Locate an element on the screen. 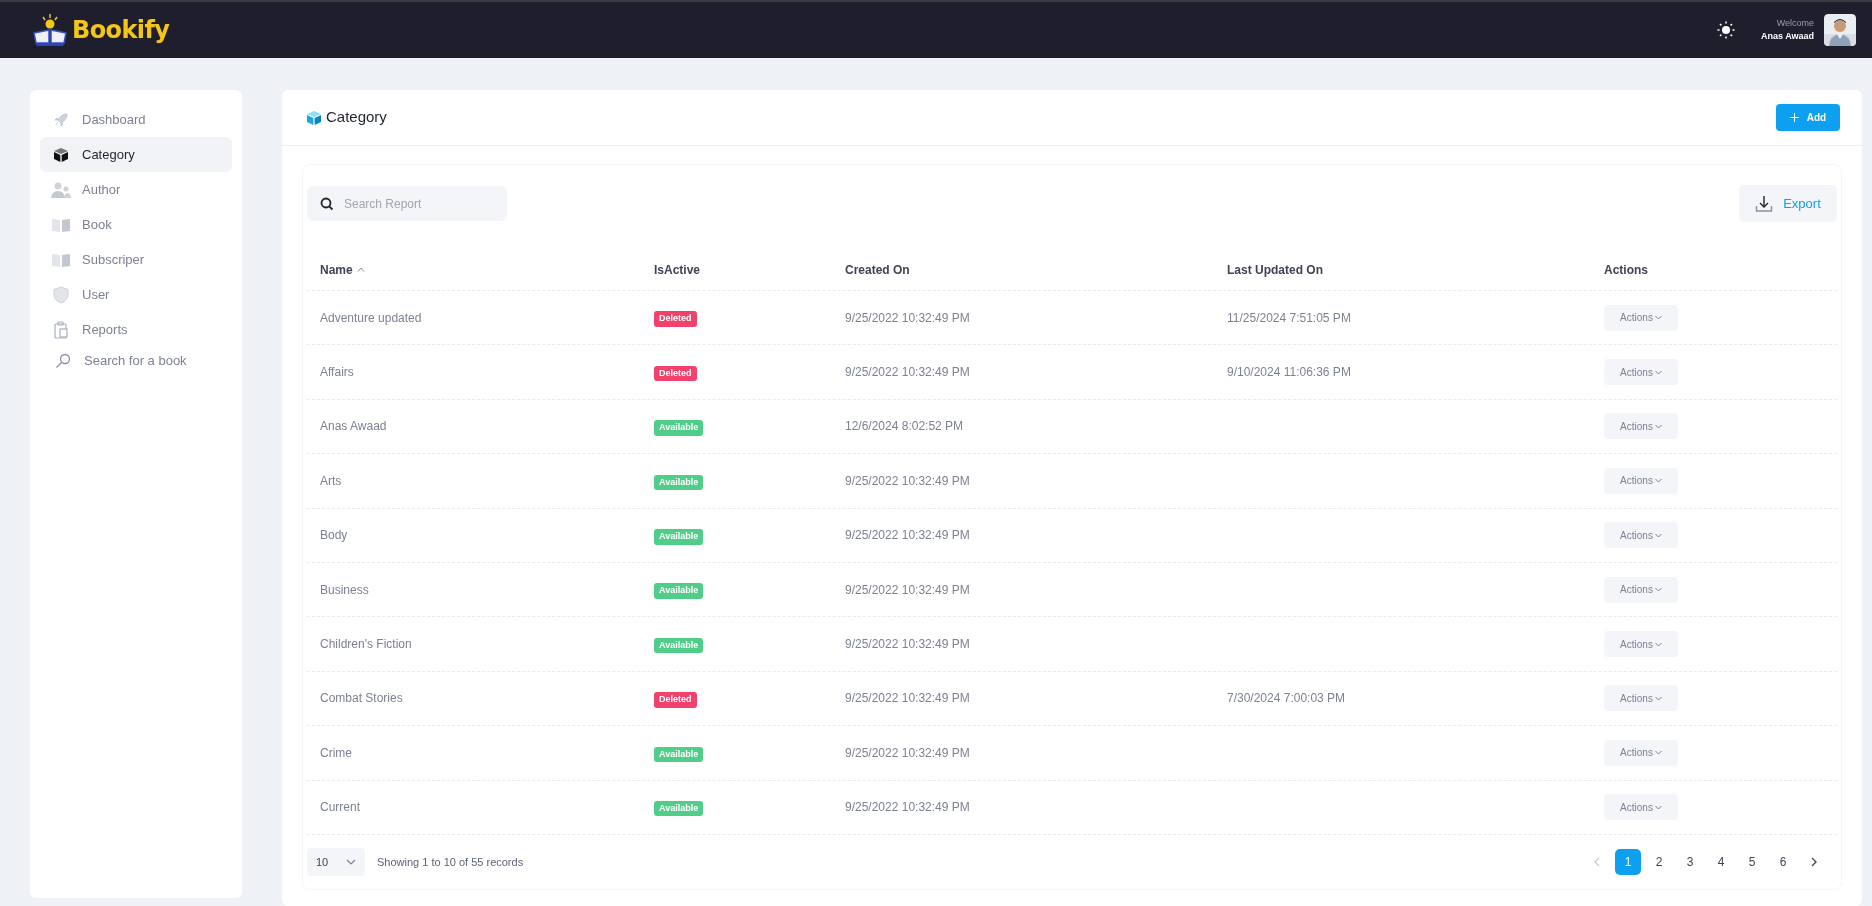 This screenshot has height=906, width=1872. table-cell-text: 11/25/2024 7:51:05 PM is located at coordinates (1289, 318).